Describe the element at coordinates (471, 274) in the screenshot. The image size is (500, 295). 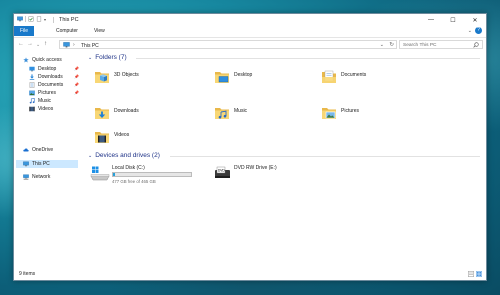
I see `details-view-icon` at that location.